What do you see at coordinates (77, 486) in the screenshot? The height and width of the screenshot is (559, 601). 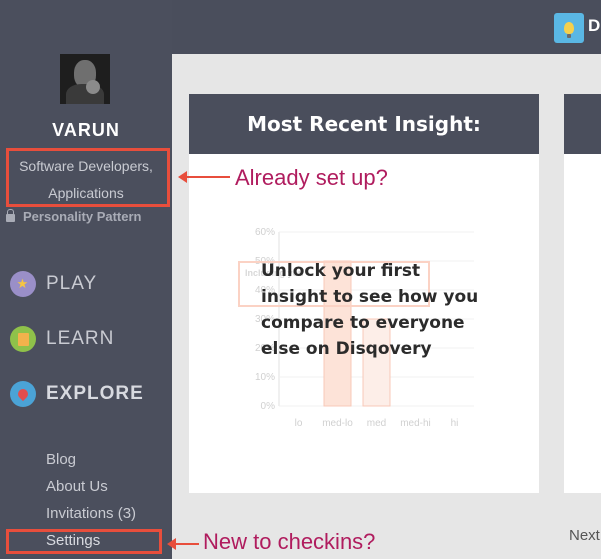 I see `link-about-us: About Us` at bounding box center [77, 486].